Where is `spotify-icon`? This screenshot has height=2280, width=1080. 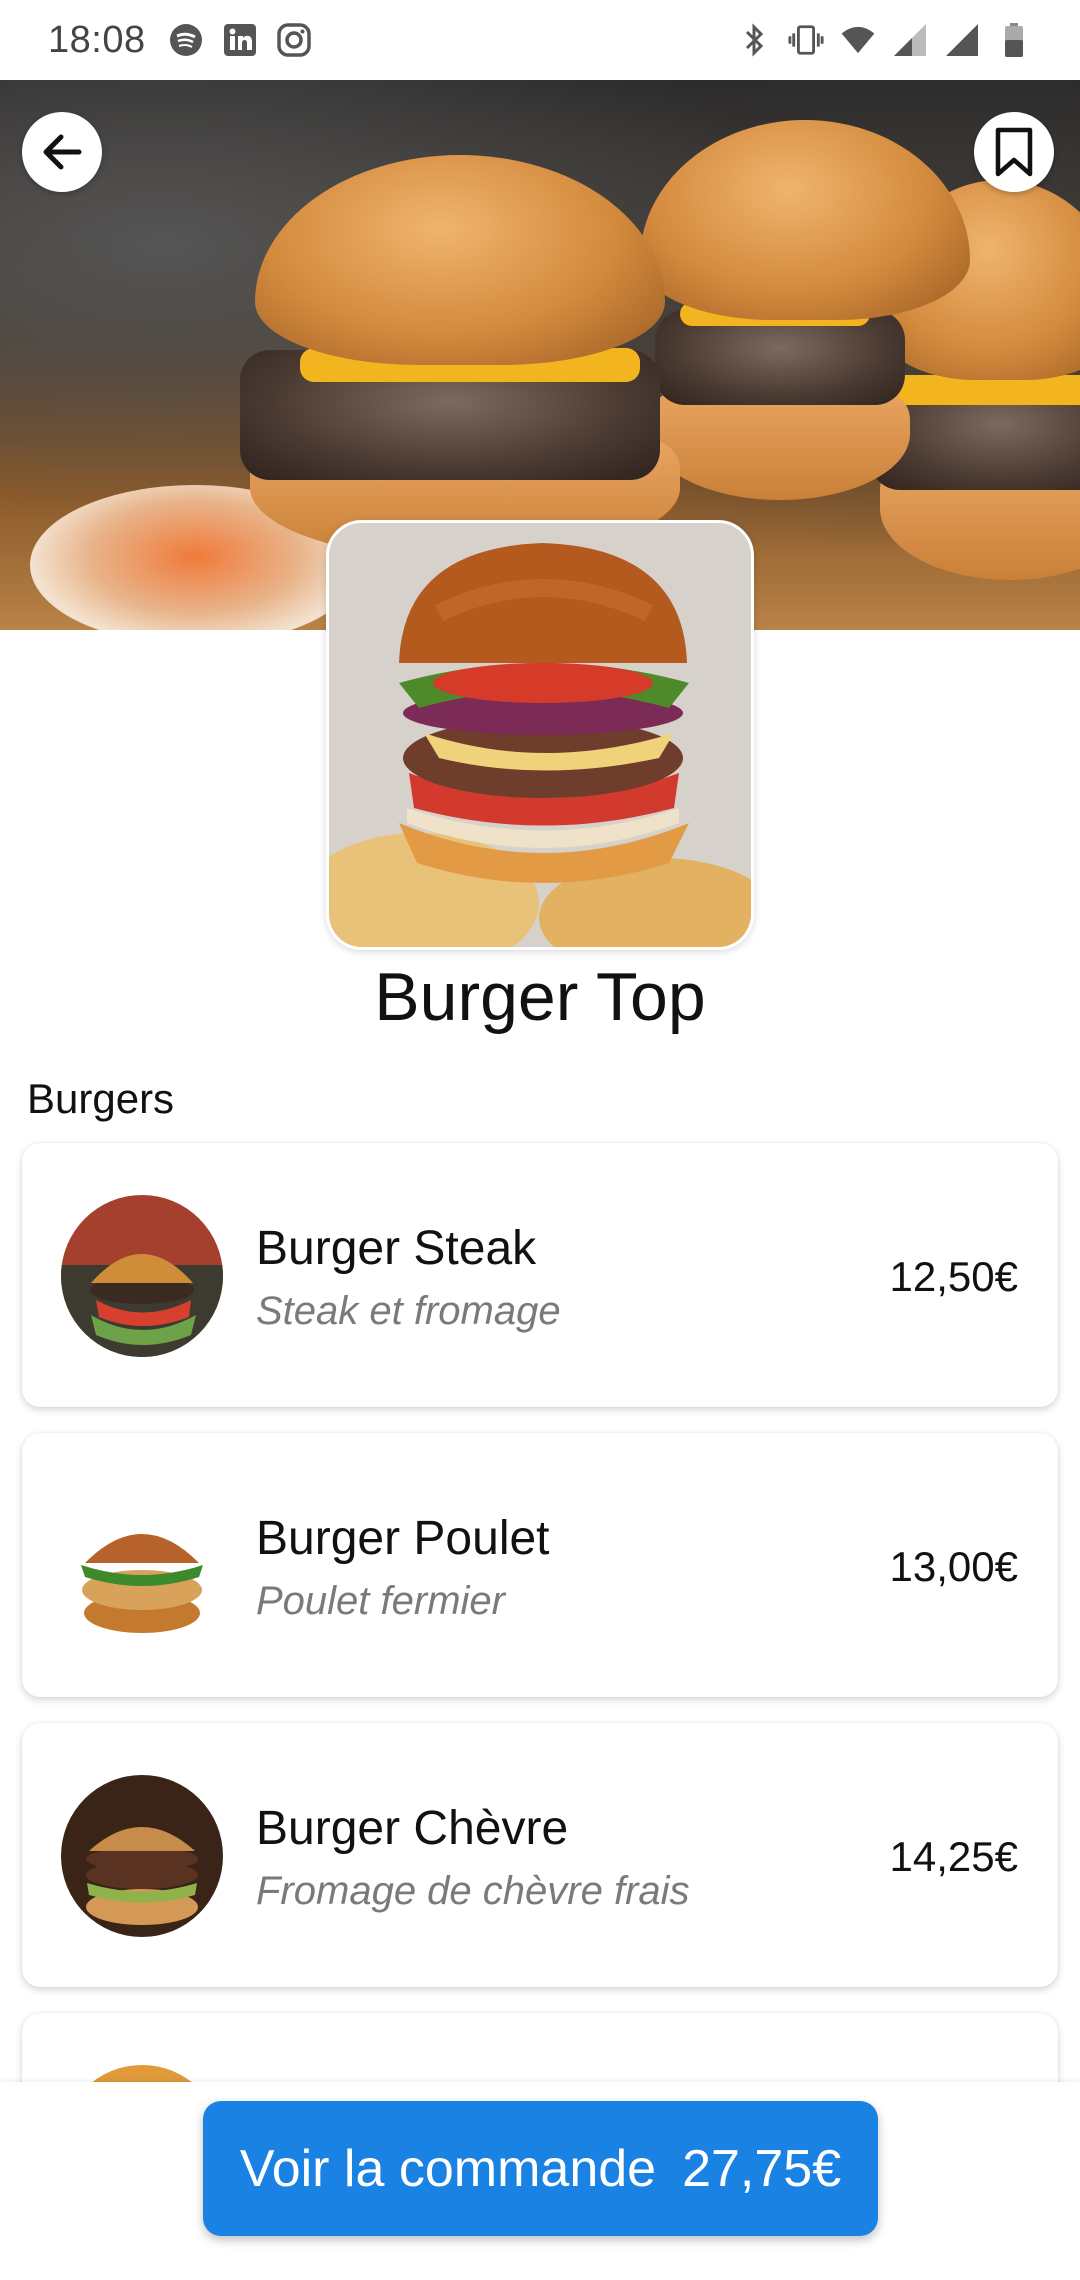 spotify-icon is located at coordinates (186, 40).